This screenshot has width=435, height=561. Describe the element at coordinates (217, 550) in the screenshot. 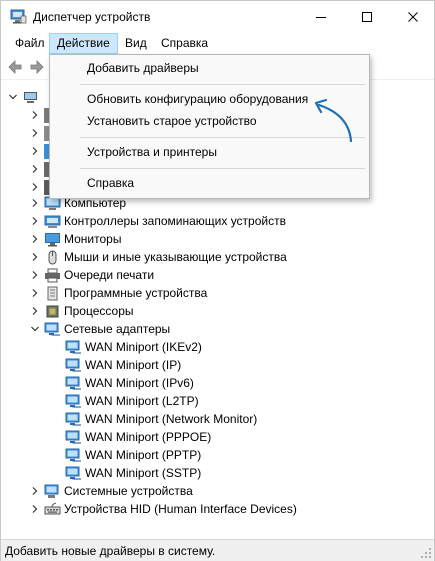

I see `status-bar: Добавить новые драйверы в систему.` at that location.